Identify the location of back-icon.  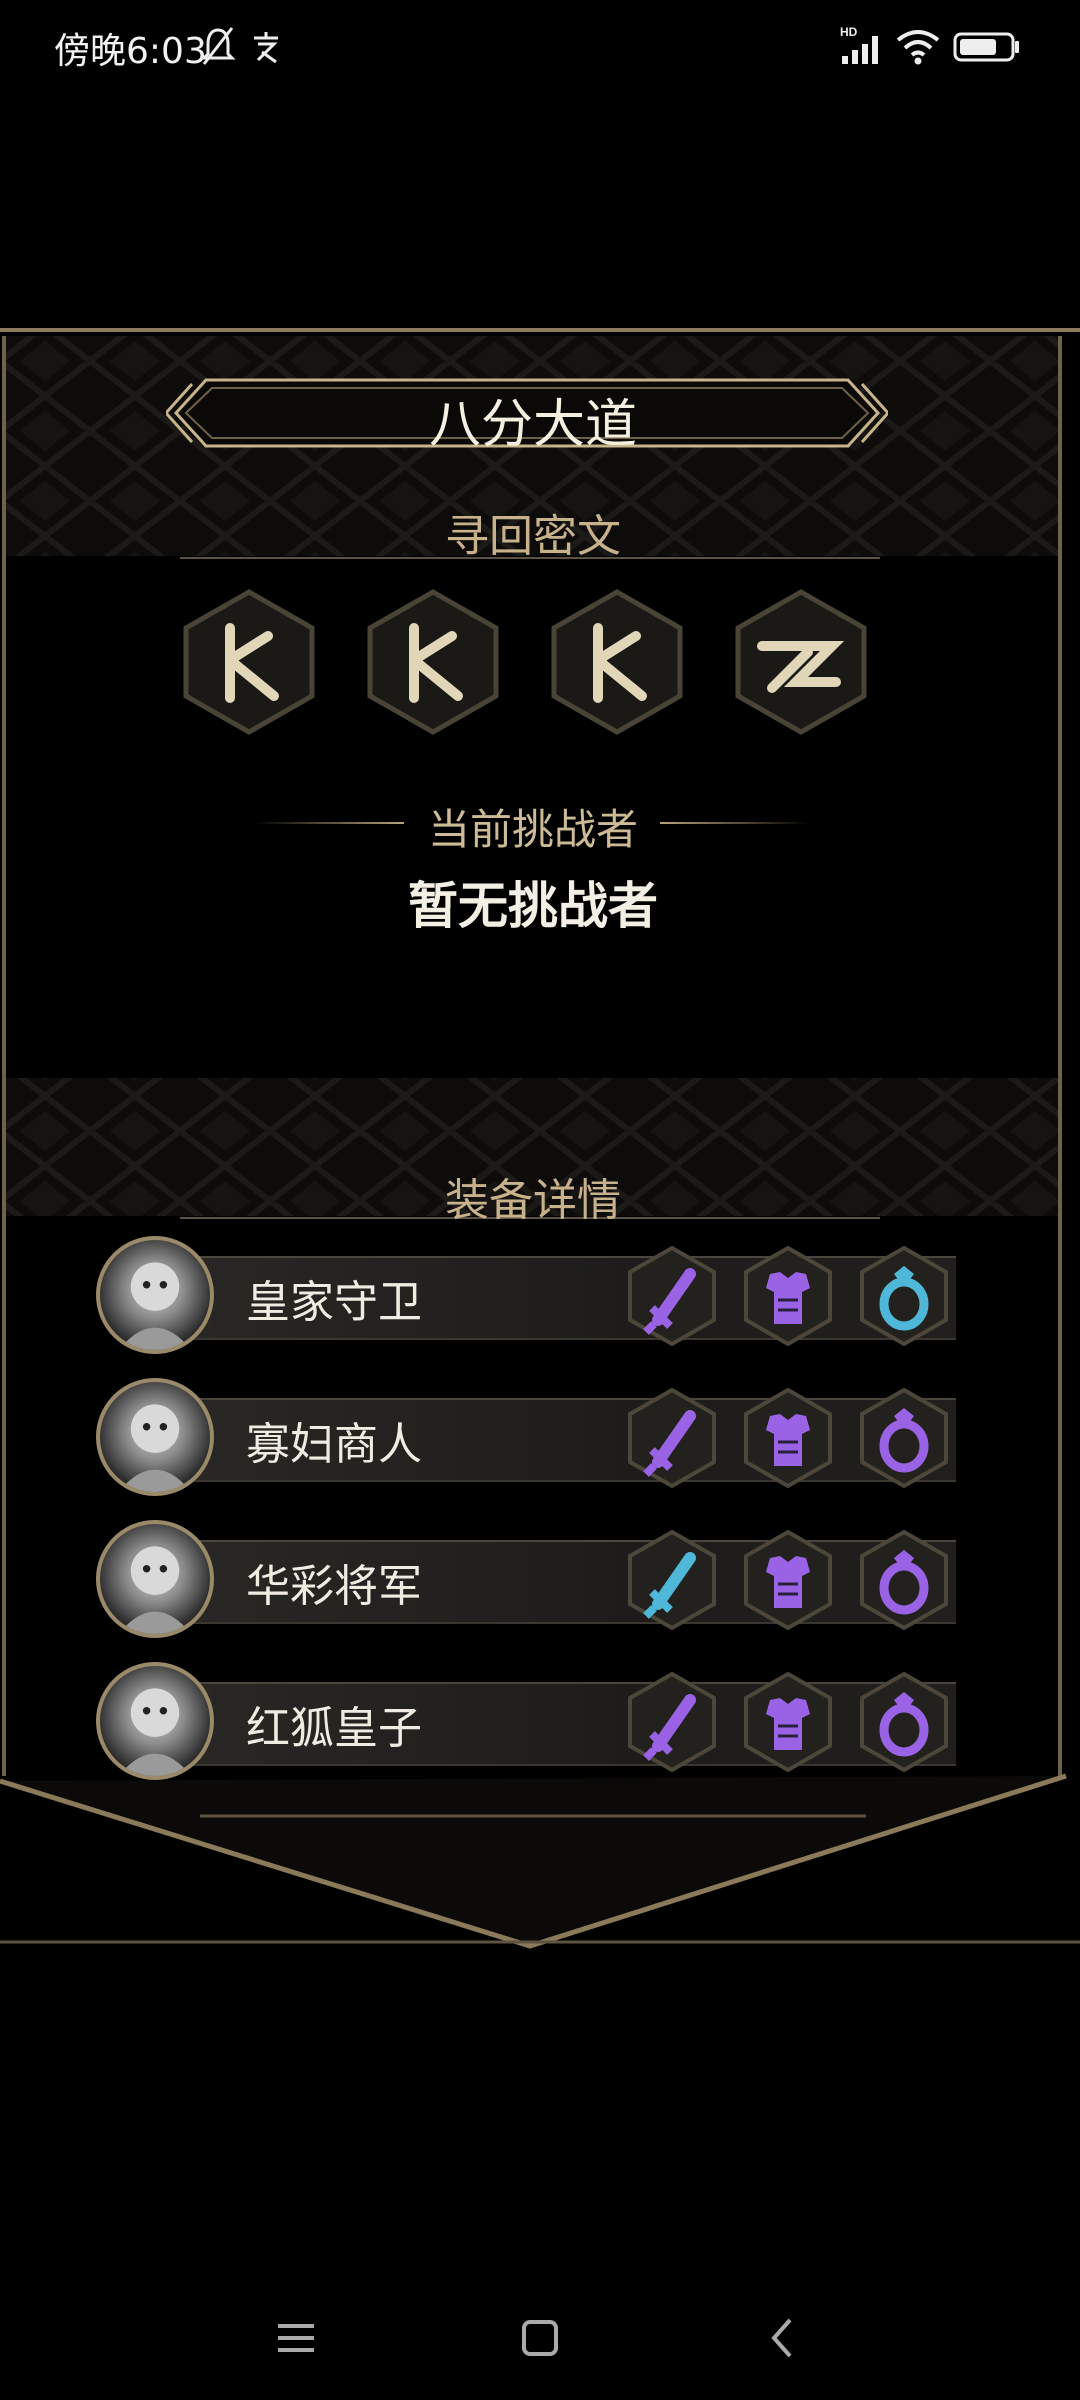
(784, 2338).